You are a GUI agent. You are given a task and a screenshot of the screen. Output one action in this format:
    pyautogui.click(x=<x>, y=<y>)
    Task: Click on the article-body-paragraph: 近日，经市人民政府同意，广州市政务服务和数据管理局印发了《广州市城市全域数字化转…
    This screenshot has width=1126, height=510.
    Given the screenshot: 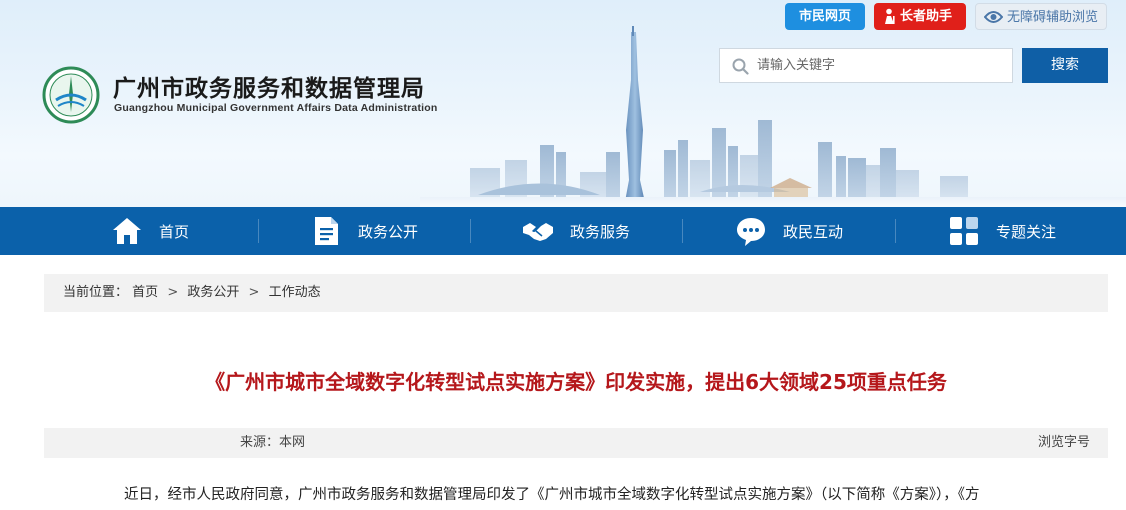 What is the action you would take?
    pyautogui.click(x=552, y=495)
    